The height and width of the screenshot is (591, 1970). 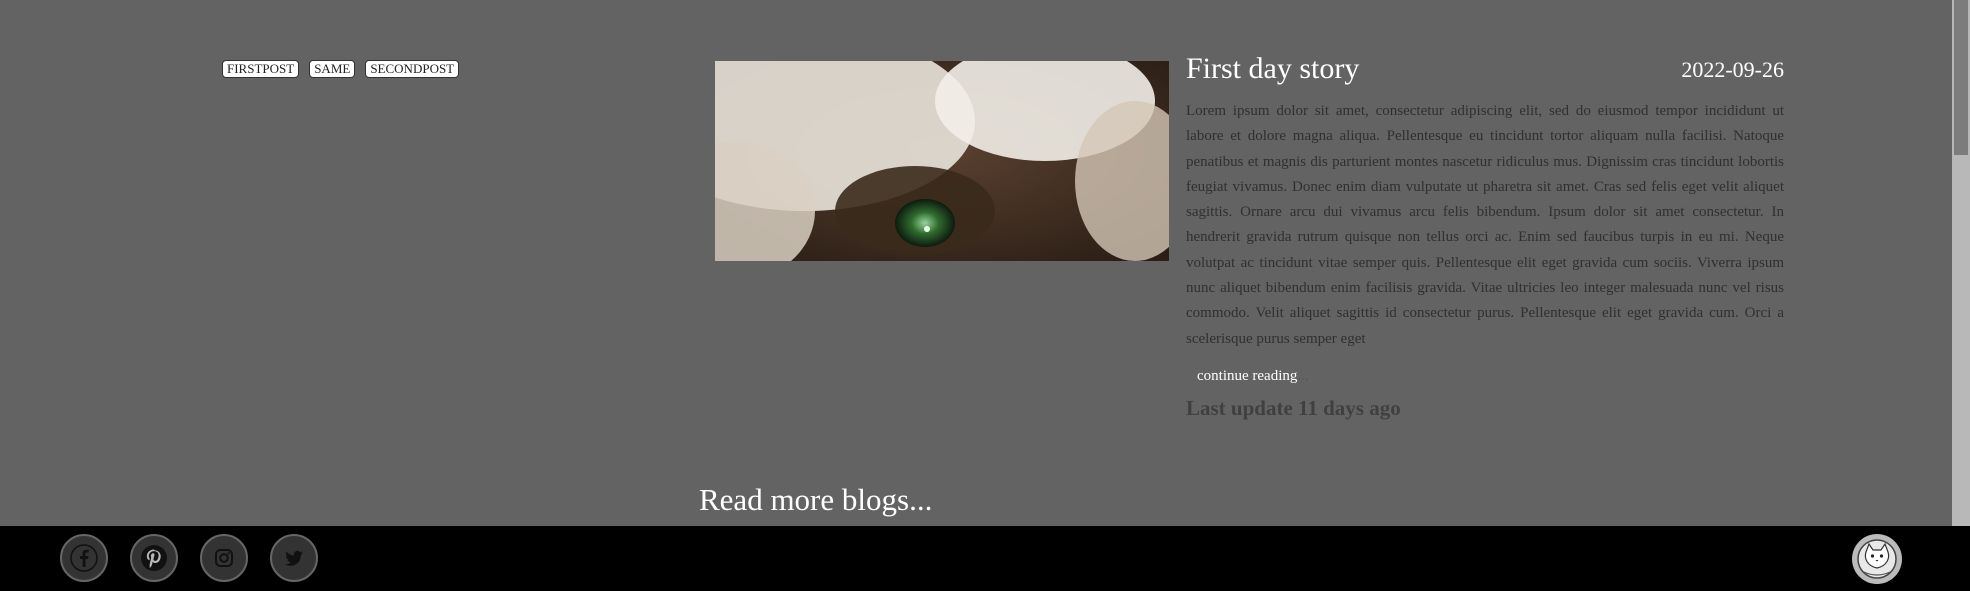 What do you see at coordinates (1293, 408) in the screenshot?
I see `last-update-text: Last update 11 days ago` at bounding box center [1293, 408].